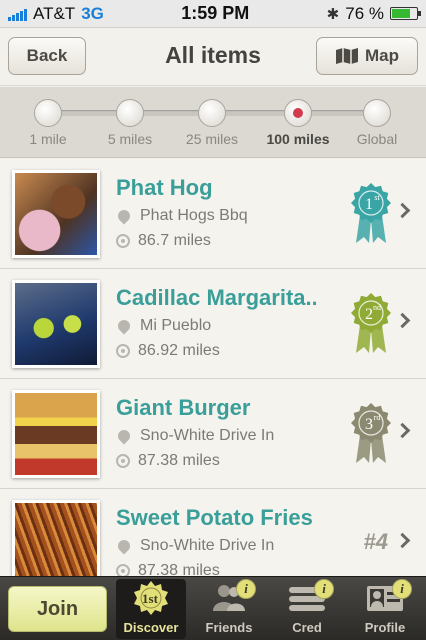  What do you see at coordinates (229, 609) in the screenshot?
I see `tab-friends: i Friends` at bounding box center [229, 609].